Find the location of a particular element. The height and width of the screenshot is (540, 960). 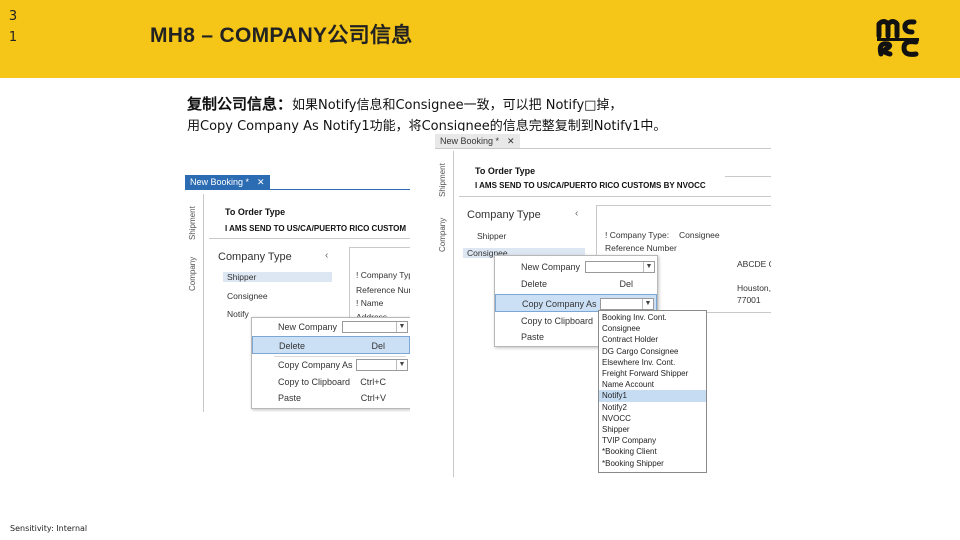

page-number-line2: 1 is located at coordinates (13, 37).